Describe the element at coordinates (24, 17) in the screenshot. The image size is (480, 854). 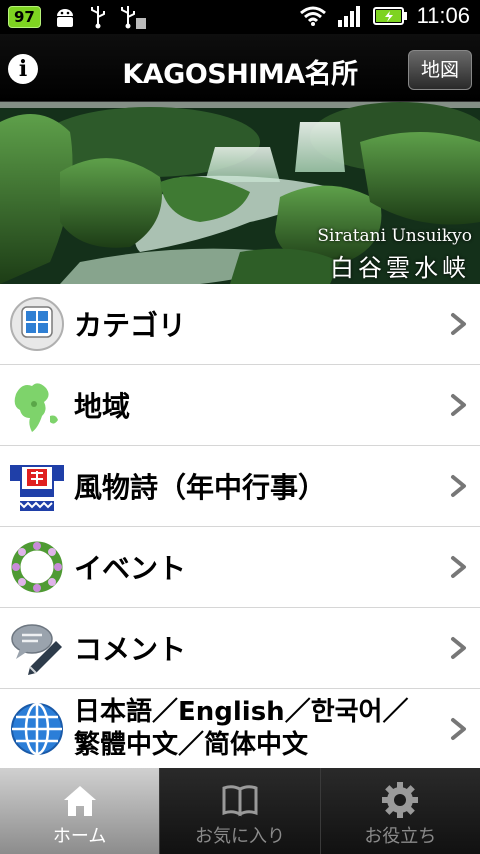
I see `notification-badge: 97` at that location.